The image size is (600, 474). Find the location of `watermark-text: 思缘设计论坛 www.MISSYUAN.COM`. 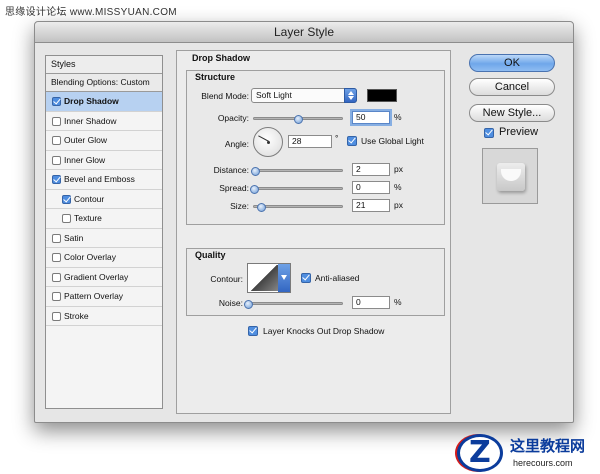

watermark-text: 思缘设计论坛 www.MISSYUAN.COM is located at coordinates (91, 12).